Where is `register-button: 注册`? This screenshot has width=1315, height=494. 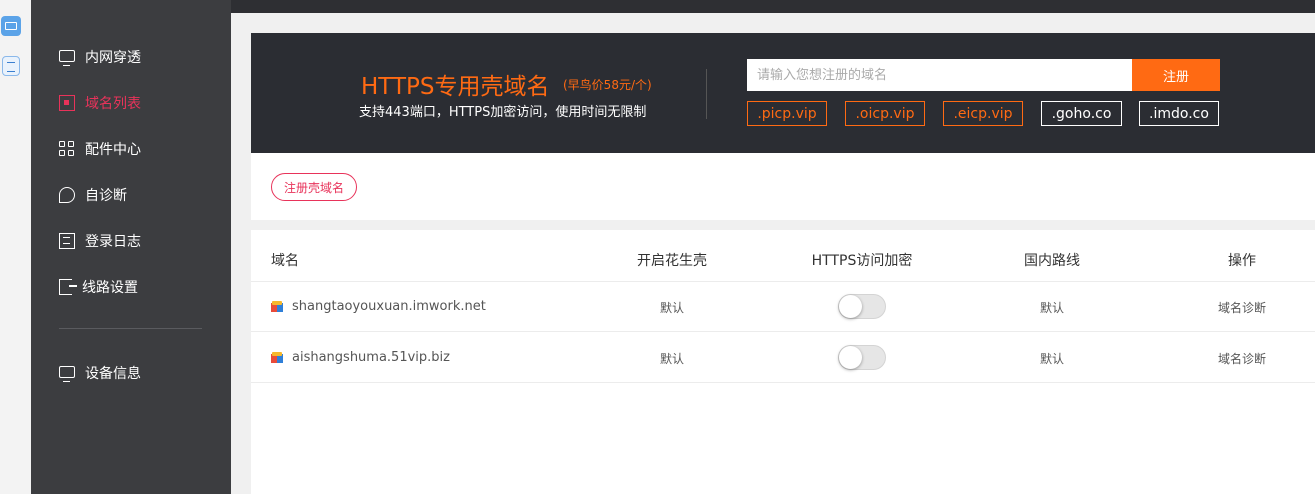
register-button: 注册 is located at coordinates (1176, 75).